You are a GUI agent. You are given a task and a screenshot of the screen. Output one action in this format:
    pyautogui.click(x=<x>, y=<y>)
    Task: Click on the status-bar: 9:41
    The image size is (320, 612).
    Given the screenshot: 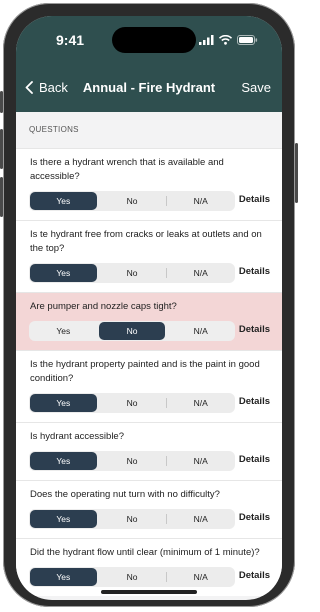 What is the action you would take?
    pyautogui.click(x=149, y=40)
    